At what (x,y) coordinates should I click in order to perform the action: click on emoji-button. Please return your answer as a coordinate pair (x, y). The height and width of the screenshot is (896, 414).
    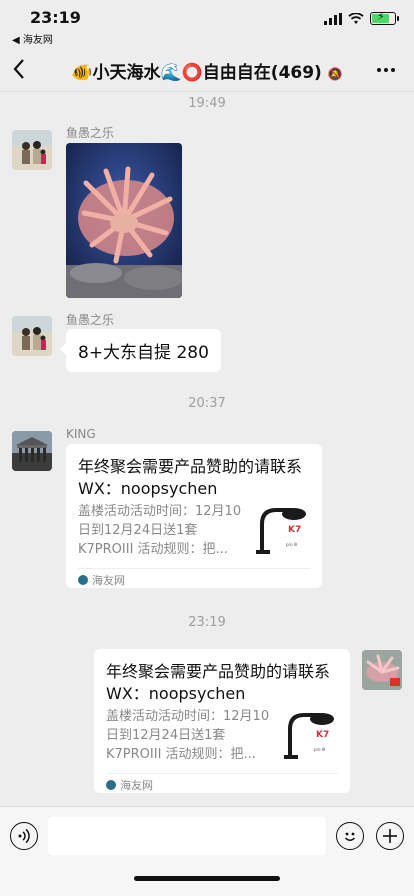
    Looking at the image, I should click on (350, 836).